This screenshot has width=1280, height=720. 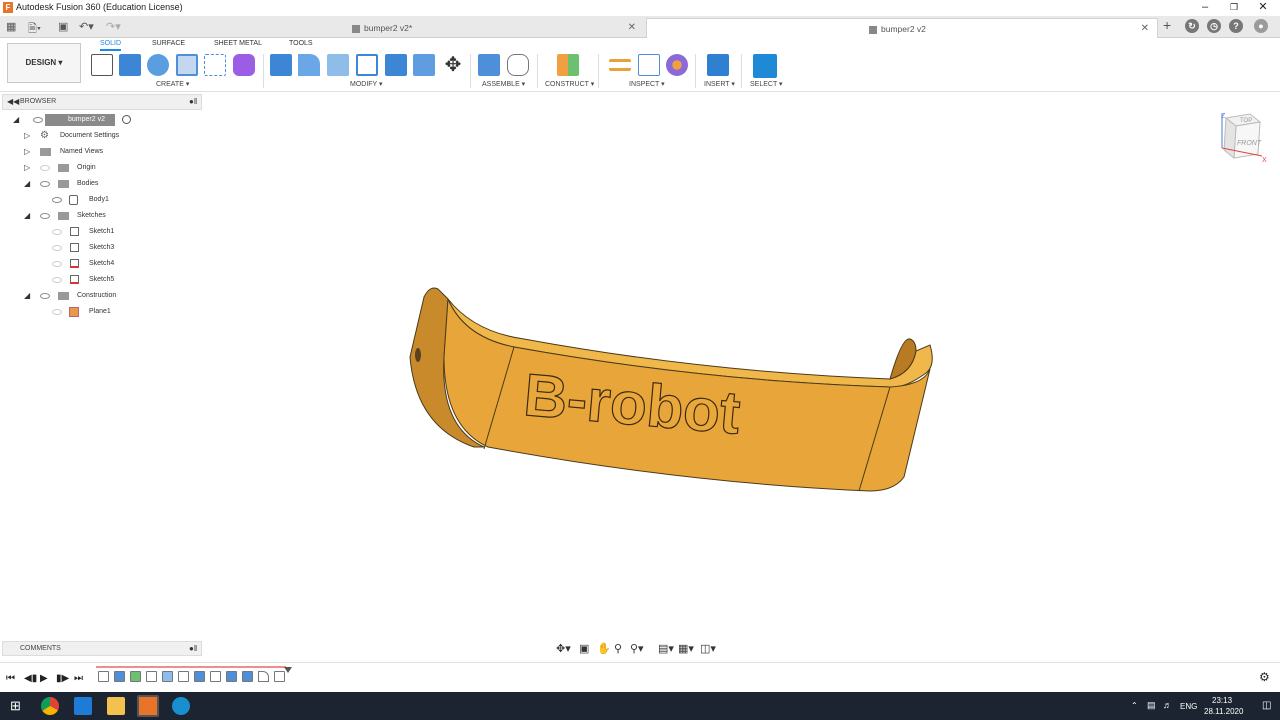 I want to click on tree-sketch5: Sketch5, so click(x=122, y=280).